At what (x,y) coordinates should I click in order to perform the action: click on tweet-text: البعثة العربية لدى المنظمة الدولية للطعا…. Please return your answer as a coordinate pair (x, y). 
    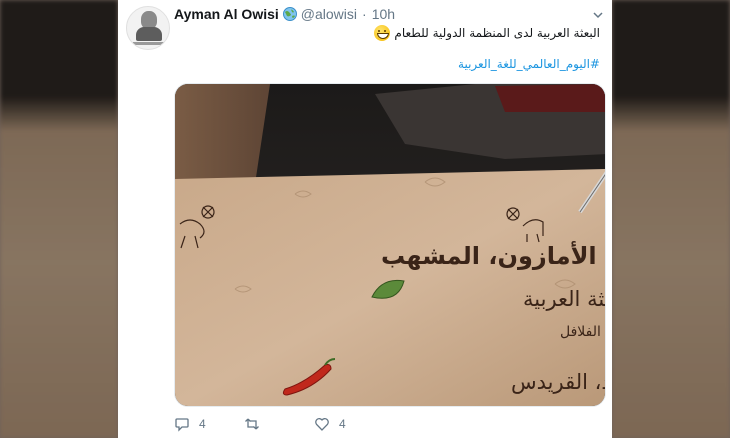
    Looking at the image, I should click on (385, 33).